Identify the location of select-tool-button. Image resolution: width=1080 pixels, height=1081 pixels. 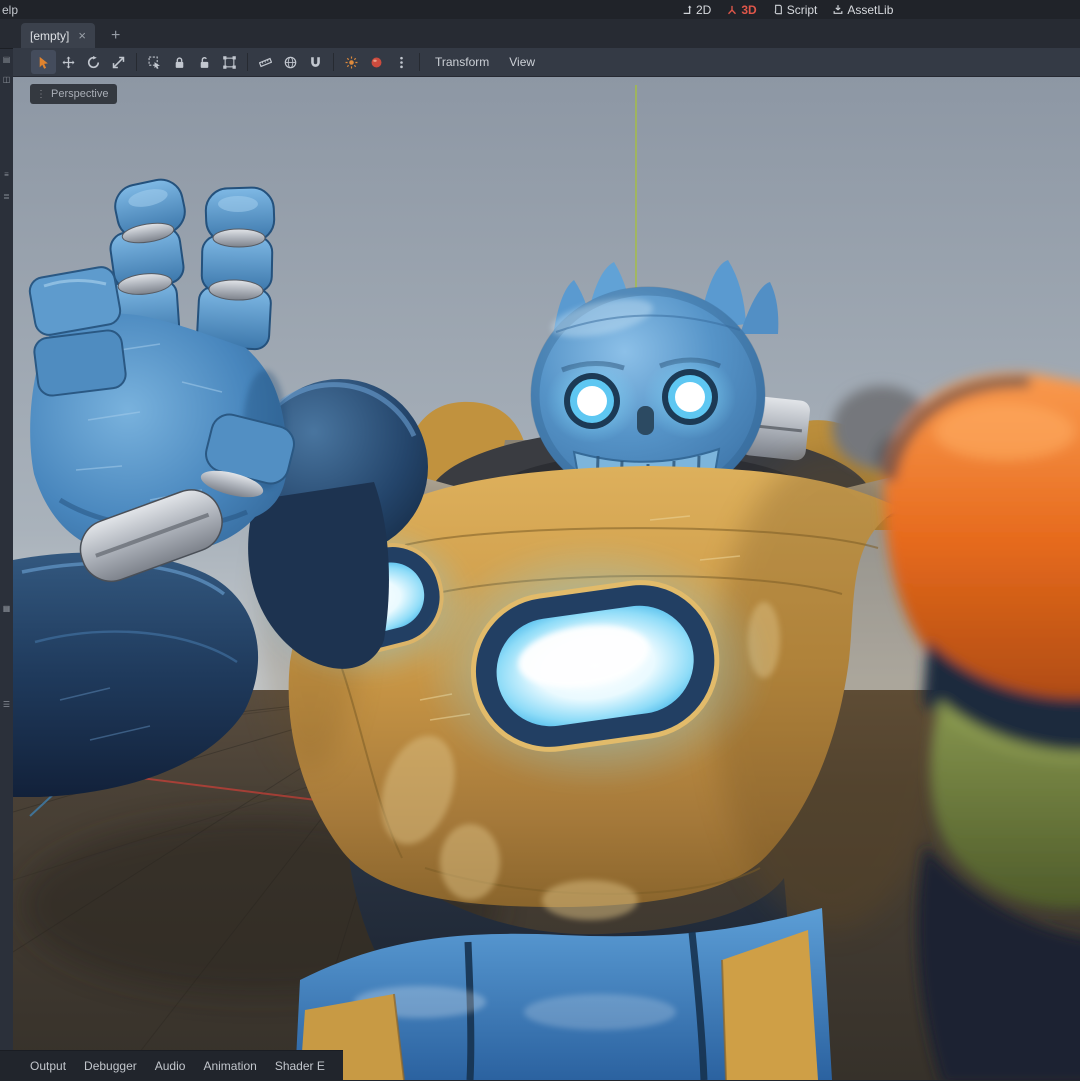
(43, 62).